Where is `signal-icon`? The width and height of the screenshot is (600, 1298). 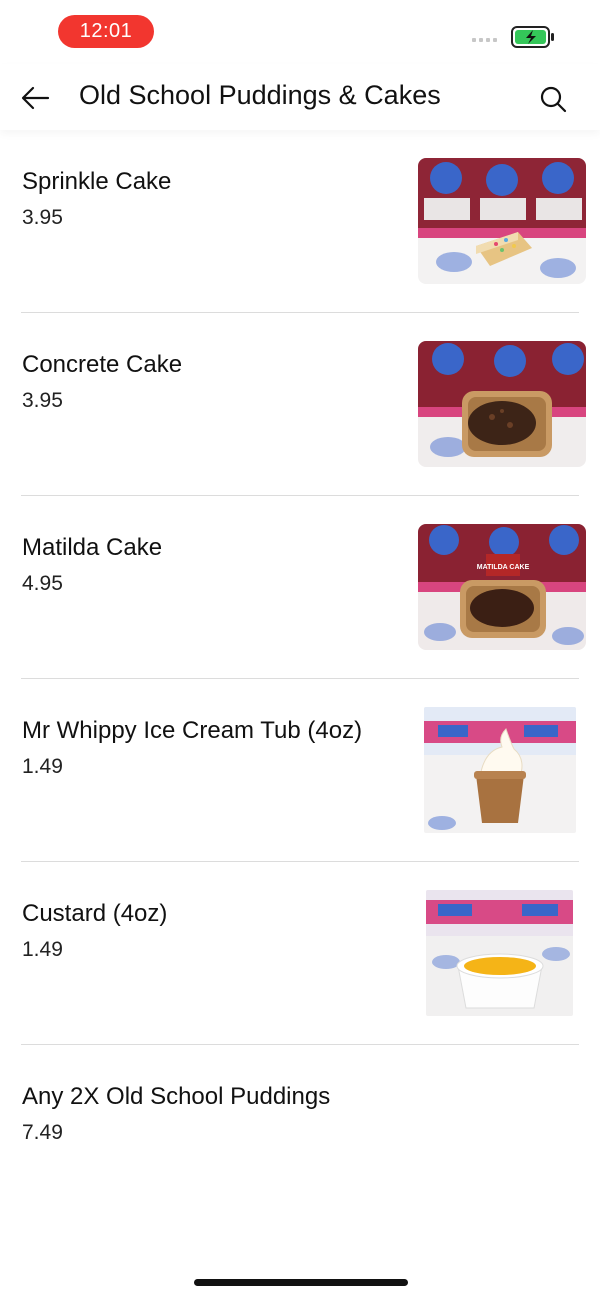
signal-icon is located at coordinates (484, 40).